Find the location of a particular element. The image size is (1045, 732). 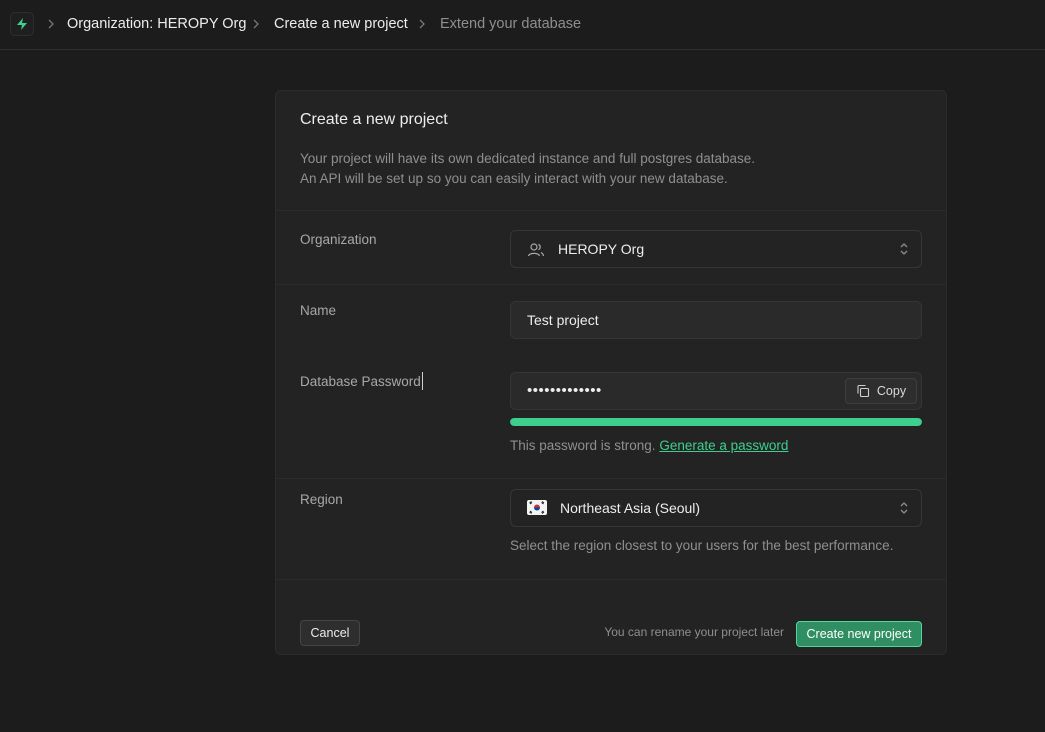

south-korea-flag-icon is located at coordinates (537, 507).